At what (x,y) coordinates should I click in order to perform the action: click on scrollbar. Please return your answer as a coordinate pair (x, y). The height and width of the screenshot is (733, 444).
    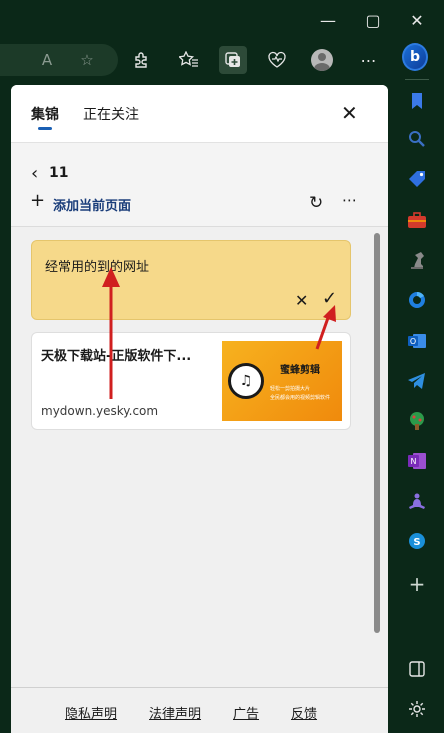
    Looking at the image, I should click on (377, 433).